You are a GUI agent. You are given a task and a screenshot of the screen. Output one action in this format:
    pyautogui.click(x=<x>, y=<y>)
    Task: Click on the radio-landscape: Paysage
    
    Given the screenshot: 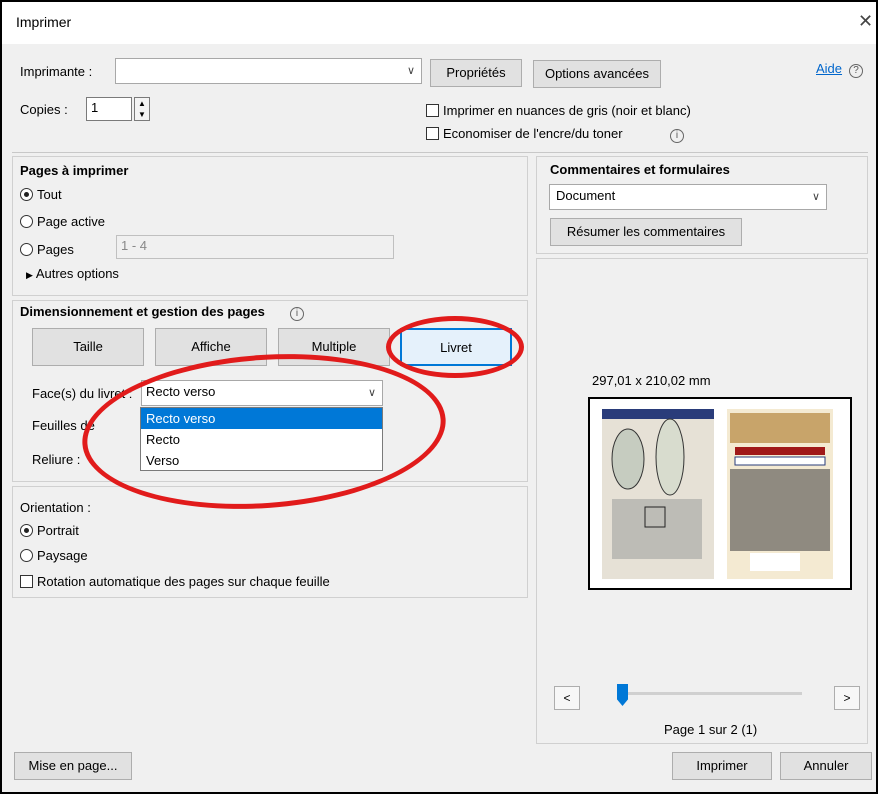 What is the action you would take?
    pyautogui.click(x=54, y=555)
    